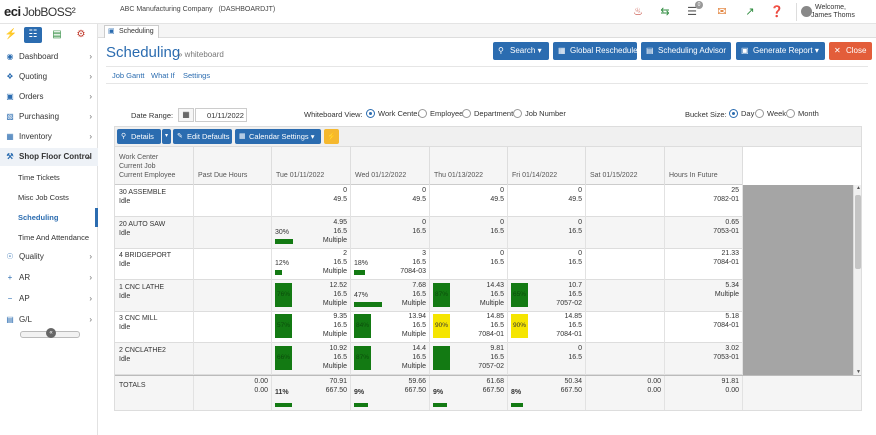 The height and width of the screenshot is (435, 876). Describe the element at coordinates (539, 114) in the screenshot. I see `view-option-job-number: Job Number` at that location.